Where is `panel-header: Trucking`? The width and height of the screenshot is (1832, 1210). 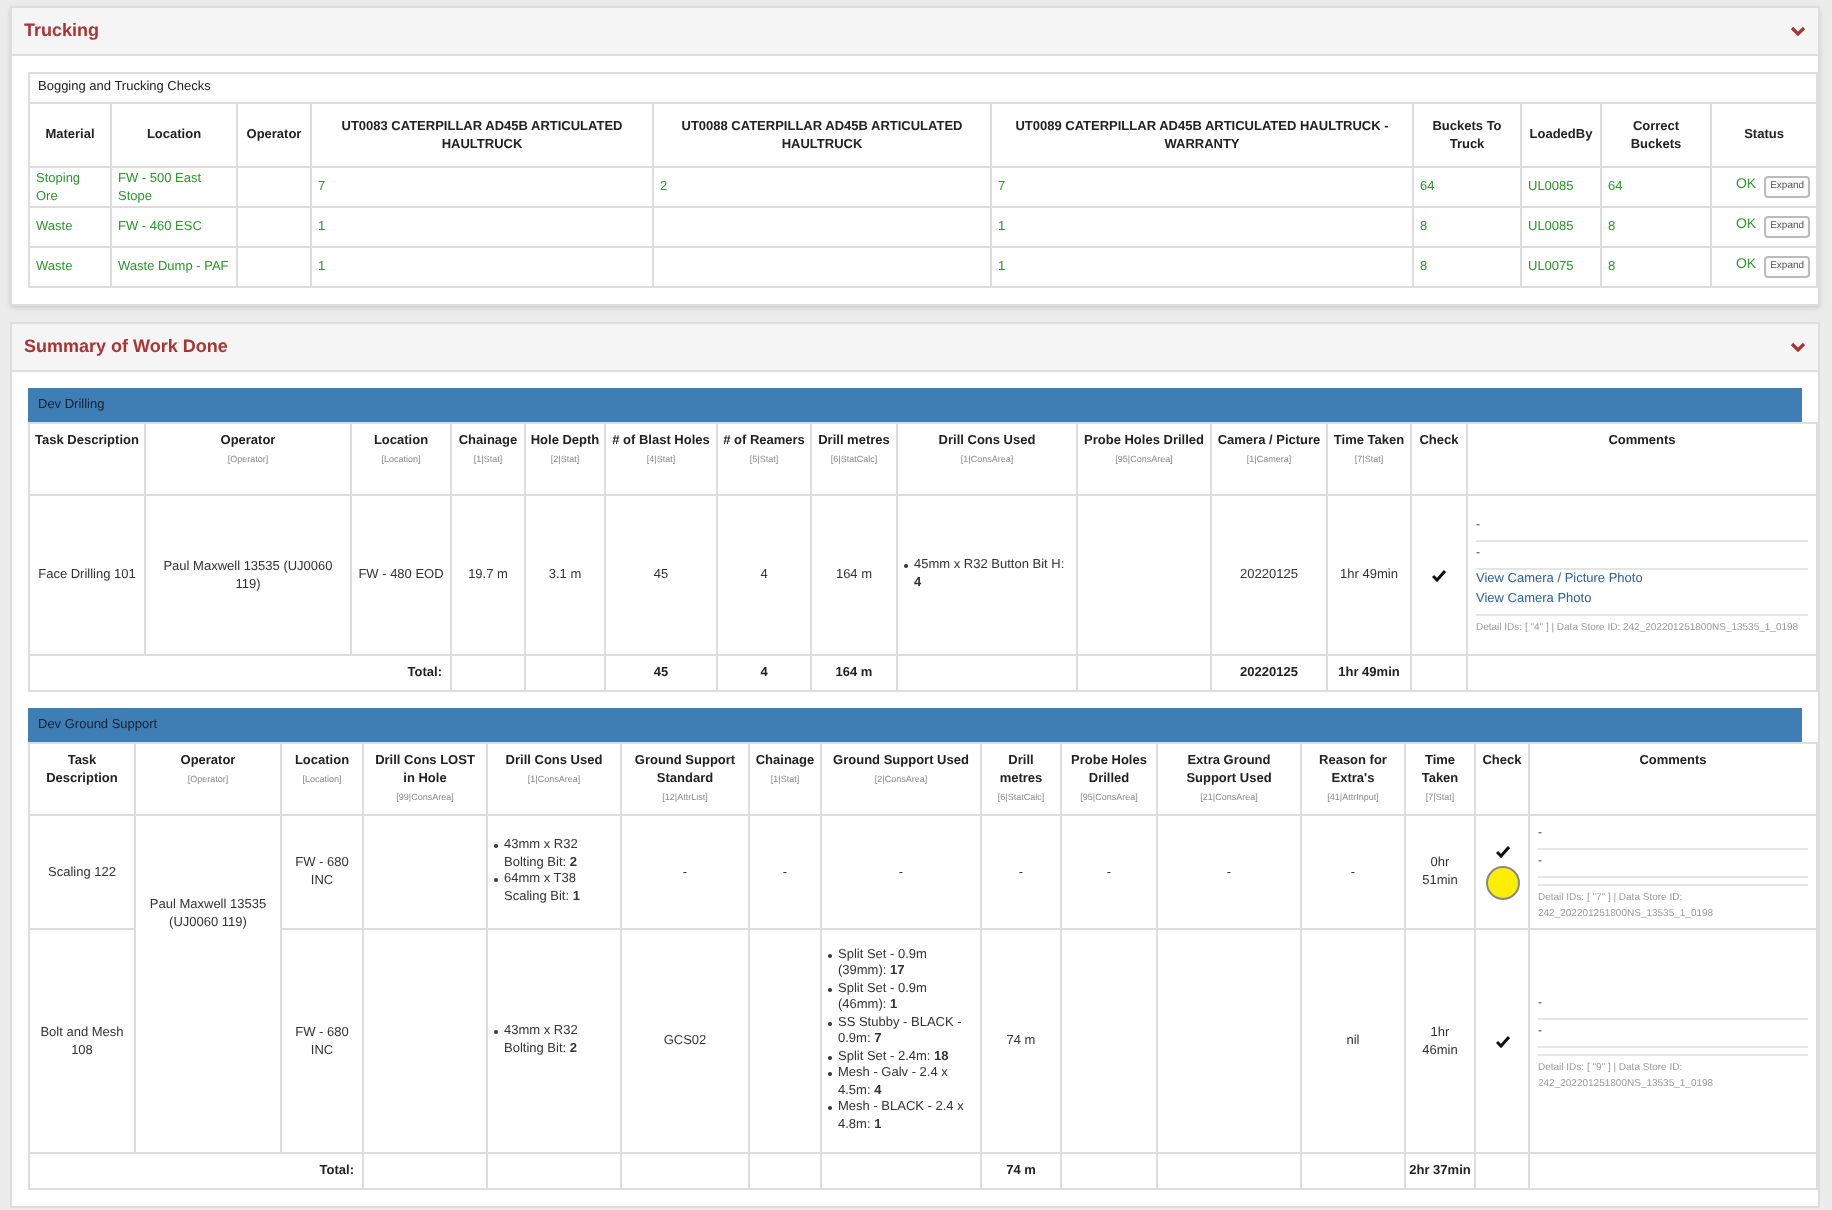
panel-header: Trucking is located at coordinates (915, 32).